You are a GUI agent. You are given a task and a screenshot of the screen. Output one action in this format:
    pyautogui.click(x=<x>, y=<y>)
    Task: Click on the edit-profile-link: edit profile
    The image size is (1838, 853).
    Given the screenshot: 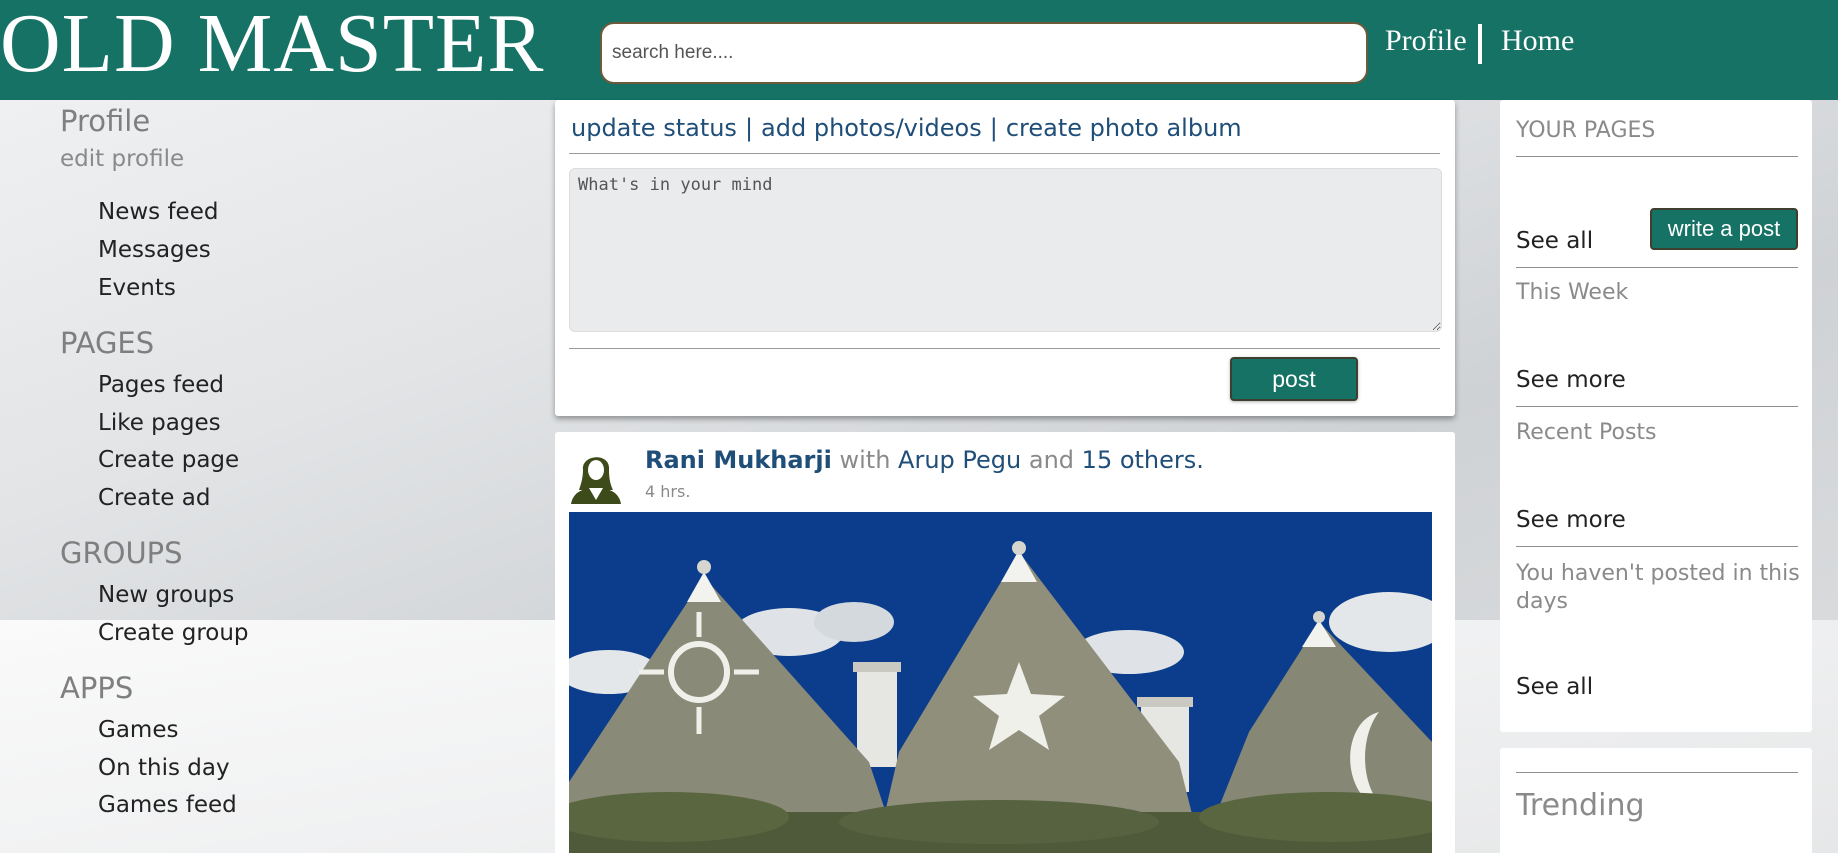 What is the action you would take?
    pyautogui.click(x=122, y=159)
    